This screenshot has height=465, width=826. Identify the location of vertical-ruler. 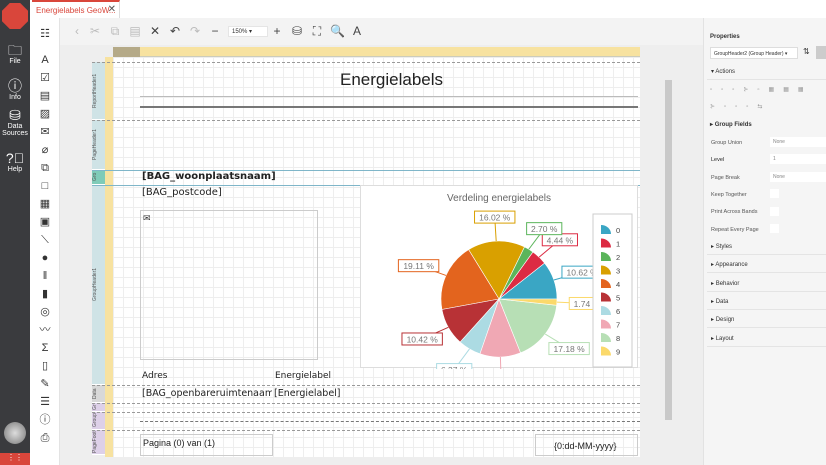
(109, 257).